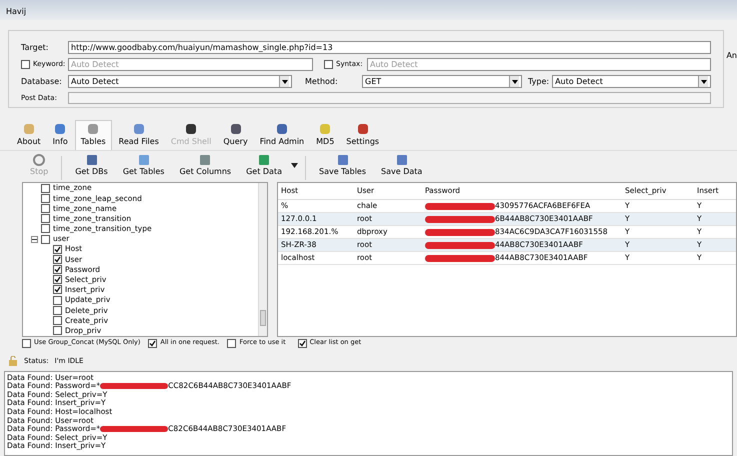 The width and height of the screenshot is (737, 456). Describe the element at coordinates (34, 239) in the screenshot. I see `collapse-toggle` at that location.